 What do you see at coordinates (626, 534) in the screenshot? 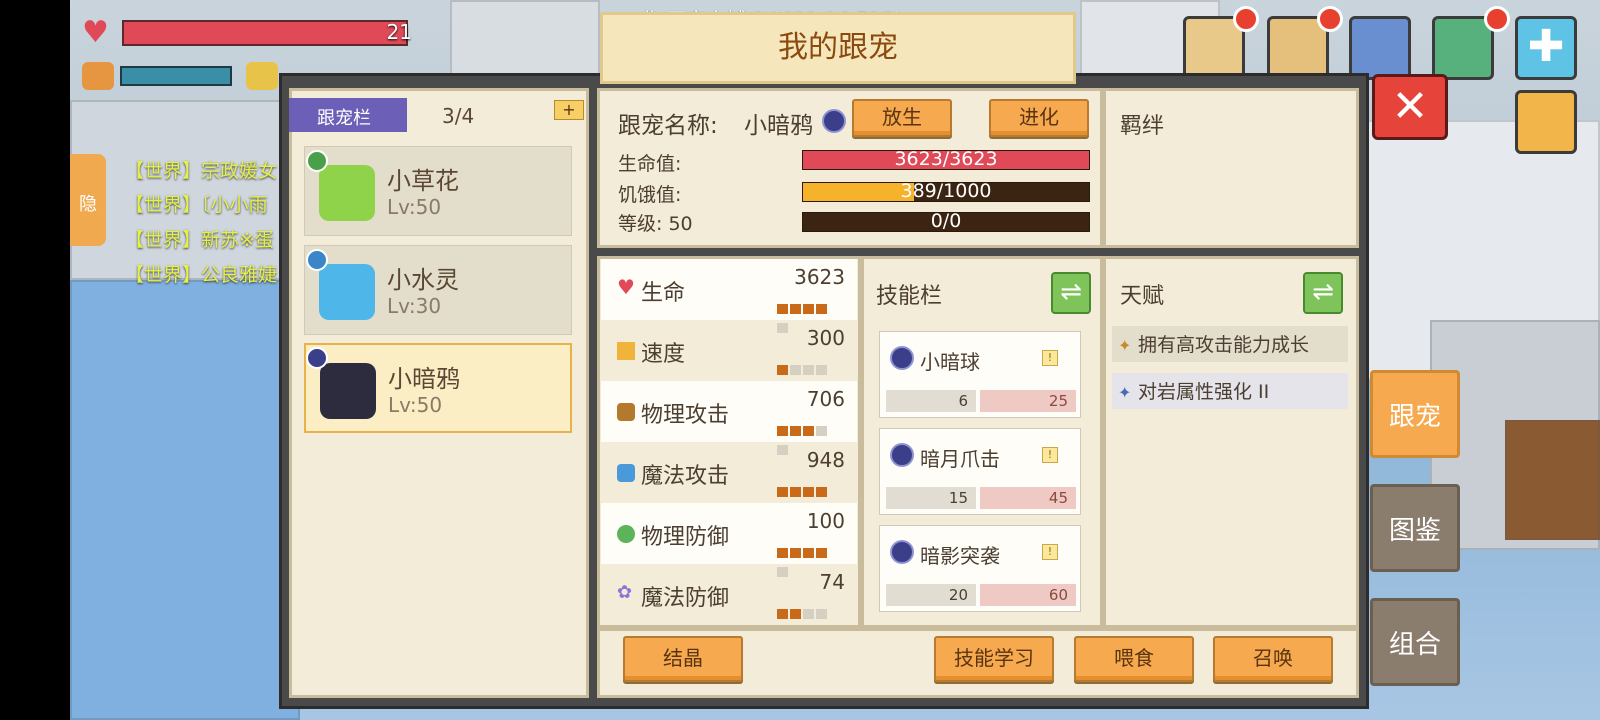
I see `shield-icon` at bounding box center [626, 534].